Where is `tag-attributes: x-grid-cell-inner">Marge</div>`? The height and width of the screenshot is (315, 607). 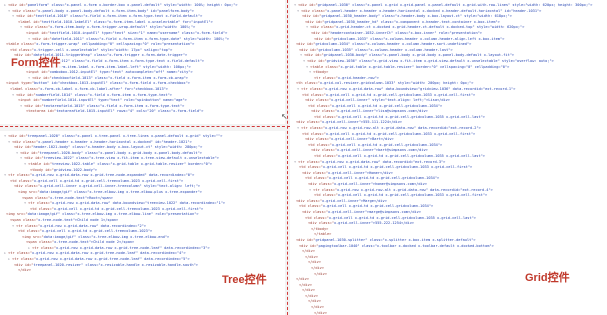 tag-attributes: x-grid-cell-inner">Marge</div> is located at coordinates (354, 200).